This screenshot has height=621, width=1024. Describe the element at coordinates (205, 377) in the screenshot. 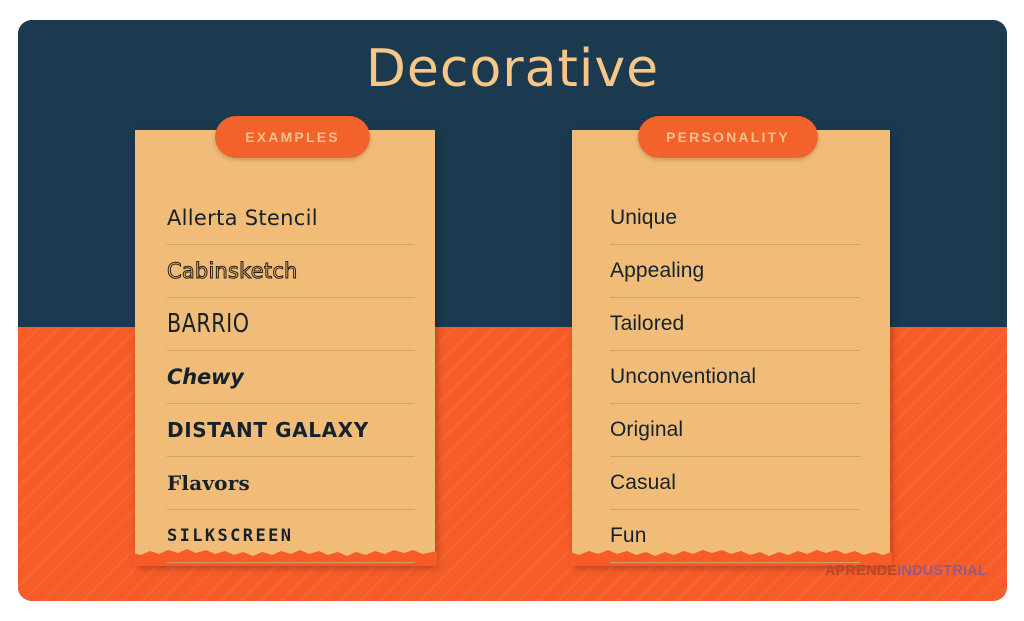

I see `example-label: Chewy` at that location.